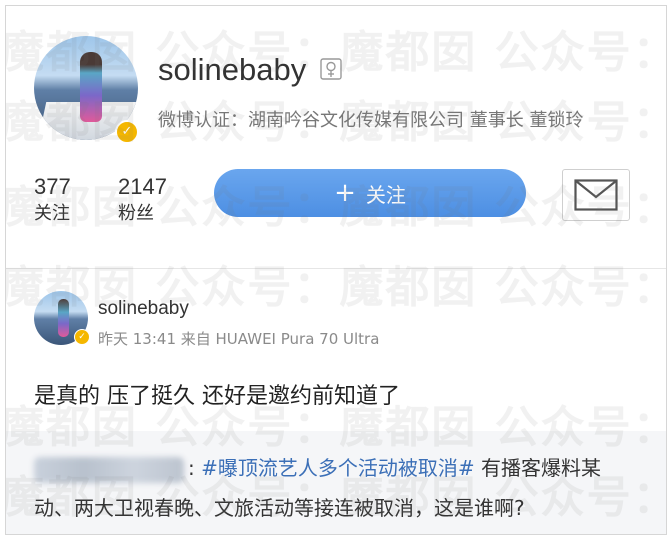  Describe the element at coordinates (345, 193) in the screenshot. I see `plus-icon: +` at that location.